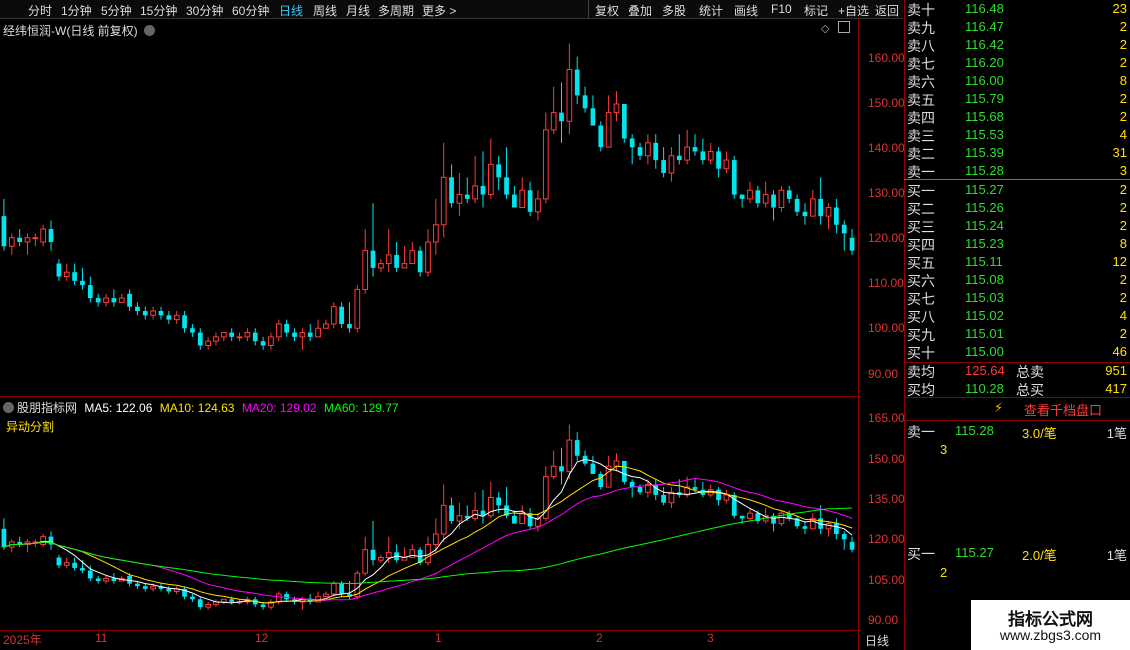 The height and width of the screenshot is (650, 1130). What do you see at coordinates (1017, 63) in the screenshot?
I see `ask-row: 卖七 116.20 2` at bounding box center [1017, 63].